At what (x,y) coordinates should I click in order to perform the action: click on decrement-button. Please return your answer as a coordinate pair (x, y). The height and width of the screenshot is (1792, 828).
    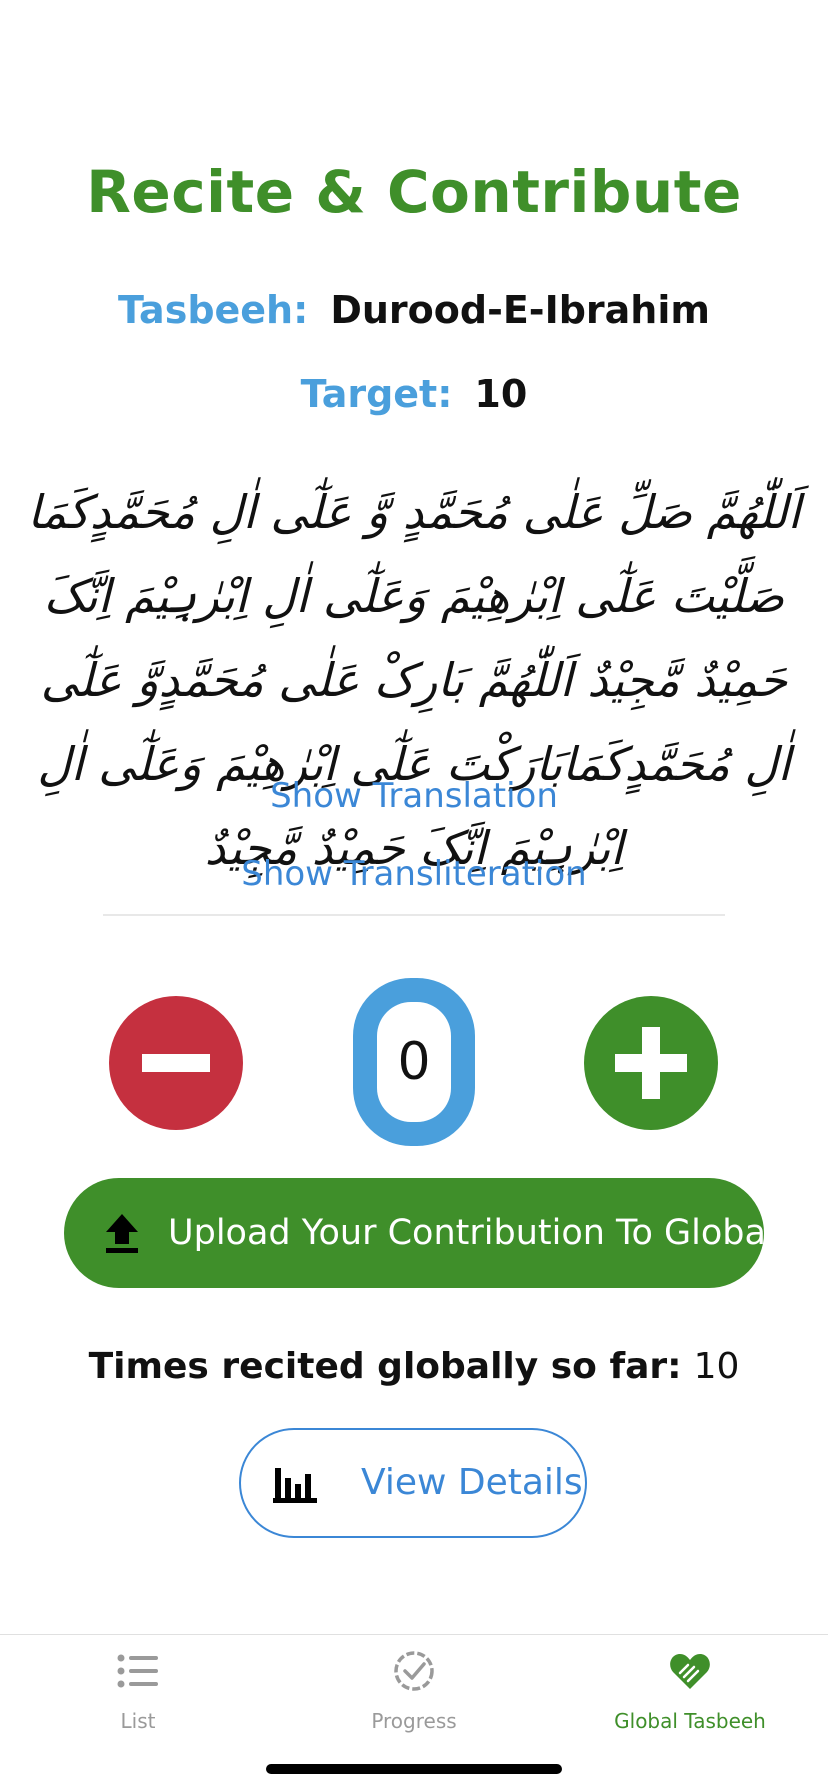
    Looking at the image, I should click on (176, 1063).